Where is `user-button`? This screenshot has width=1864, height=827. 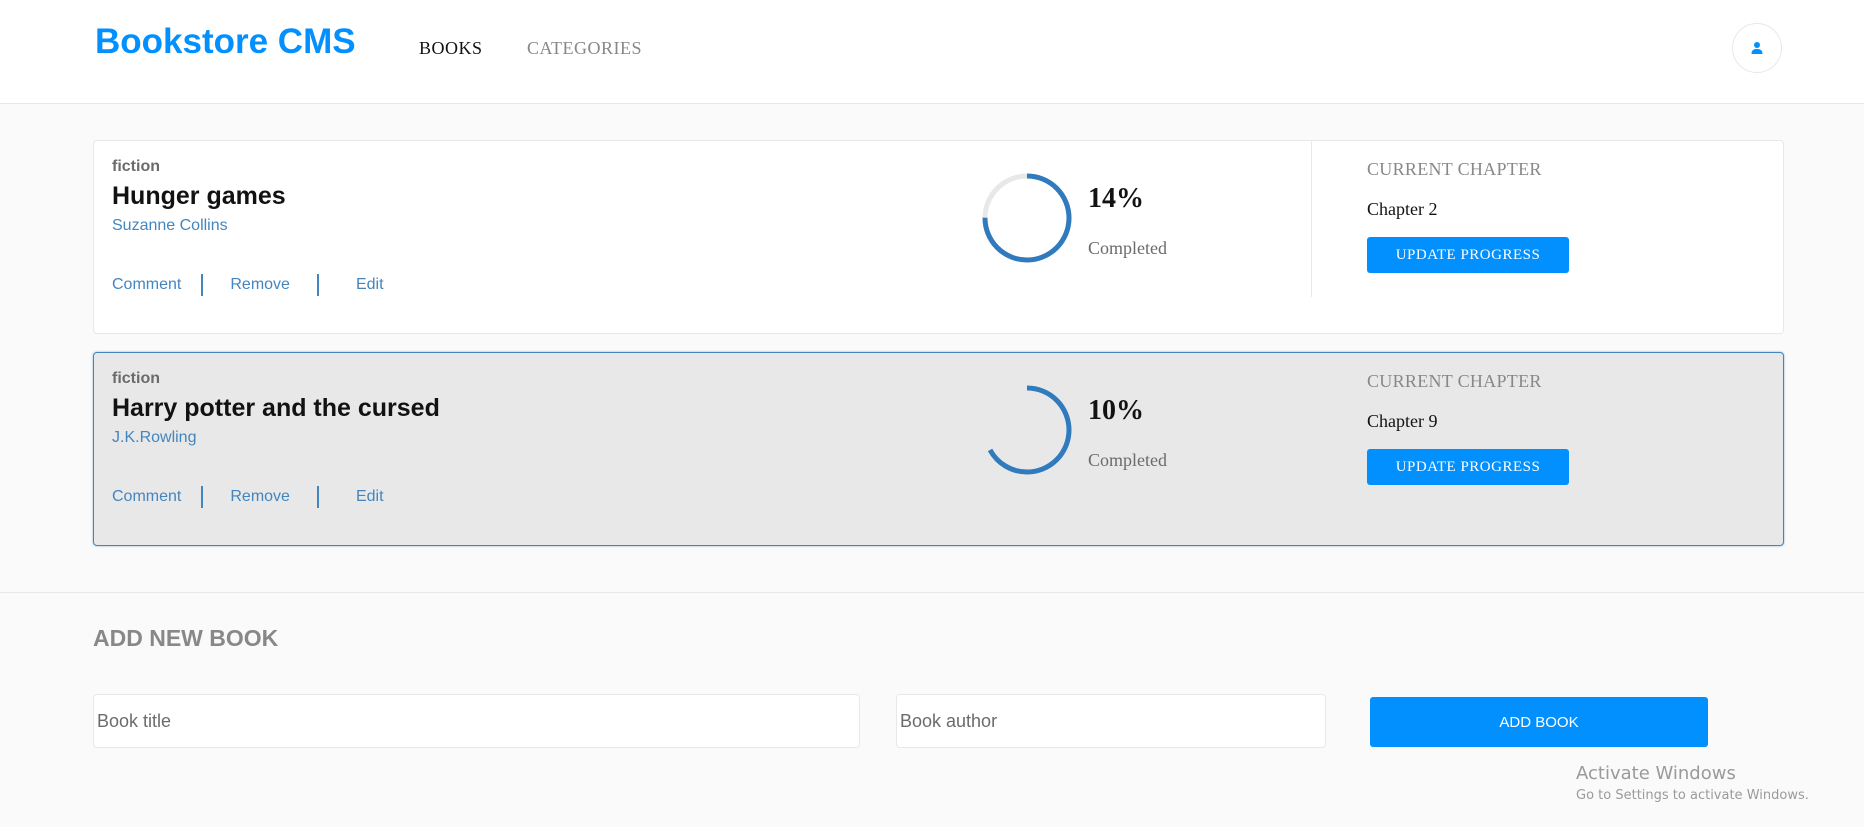 user-button is located at coordinates (1757, 48).